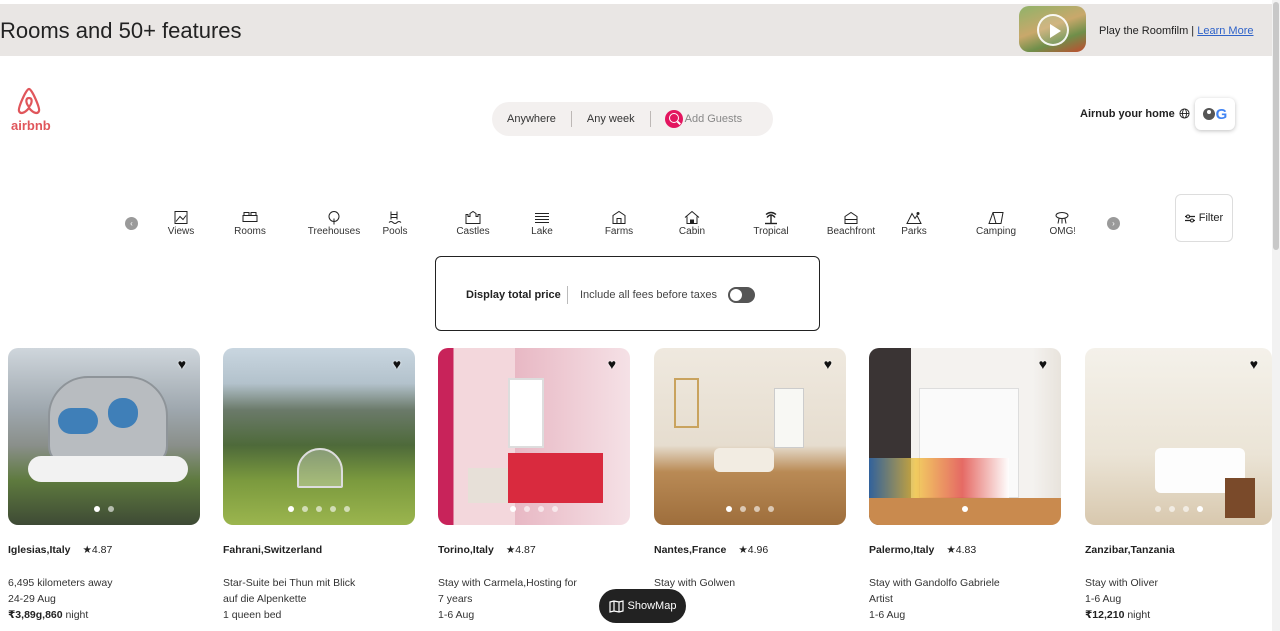 The image size is (1280, 631). I want to click on profile-menu-button: G, so click(1215, 114).